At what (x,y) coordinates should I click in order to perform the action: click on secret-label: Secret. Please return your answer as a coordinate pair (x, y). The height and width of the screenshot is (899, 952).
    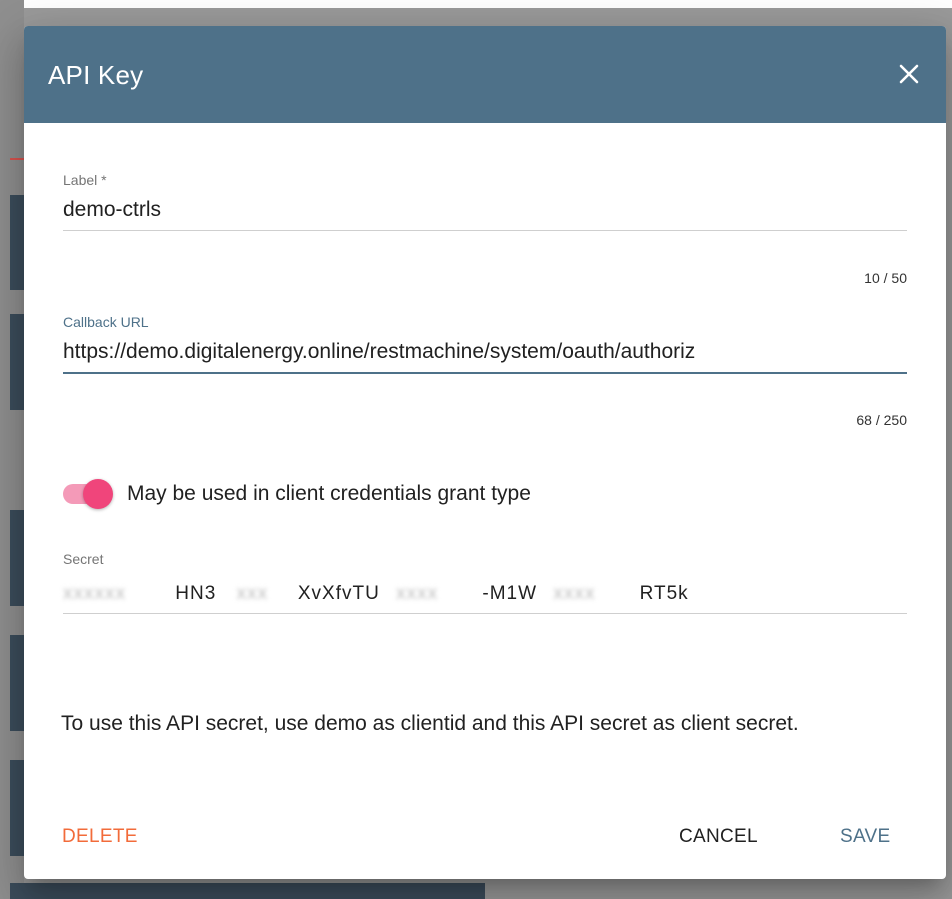
    Looking at the image, I should click on (83, 559).